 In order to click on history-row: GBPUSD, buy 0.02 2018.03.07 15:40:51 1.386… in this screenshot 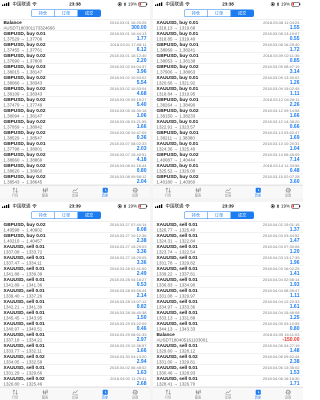, I will do `click(75, 157)`.